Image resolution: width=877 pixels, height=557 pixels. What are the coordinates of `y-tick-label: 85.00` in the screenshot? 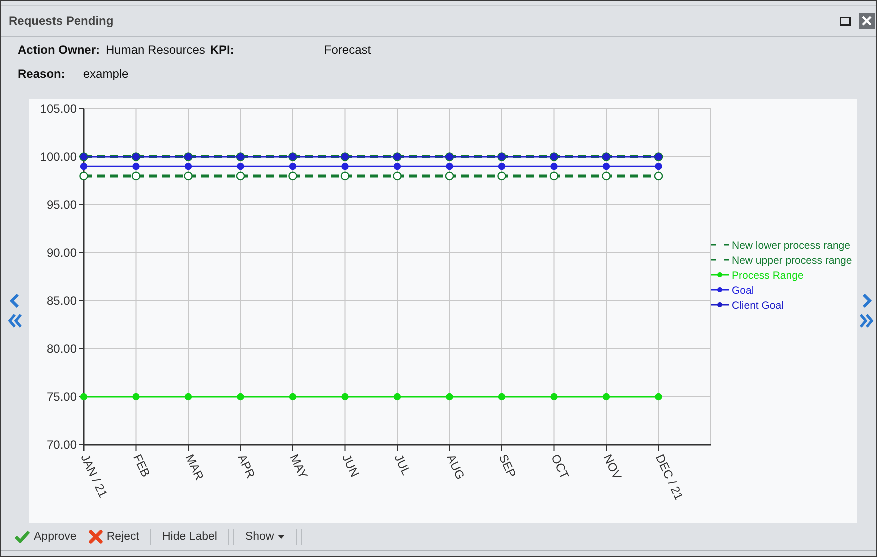 It's located at (61, 301).